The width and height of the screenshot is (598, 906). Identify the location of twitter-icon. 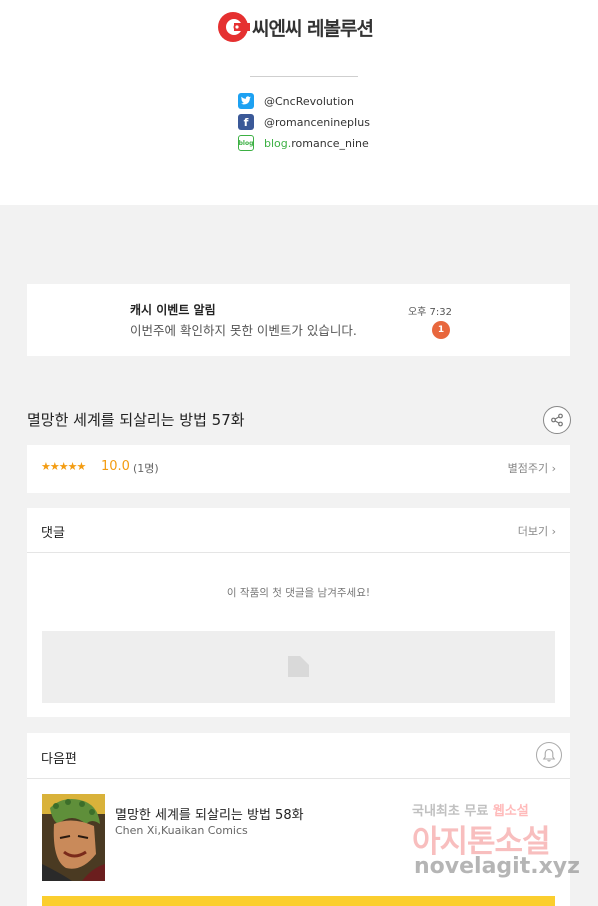
(246, 101).